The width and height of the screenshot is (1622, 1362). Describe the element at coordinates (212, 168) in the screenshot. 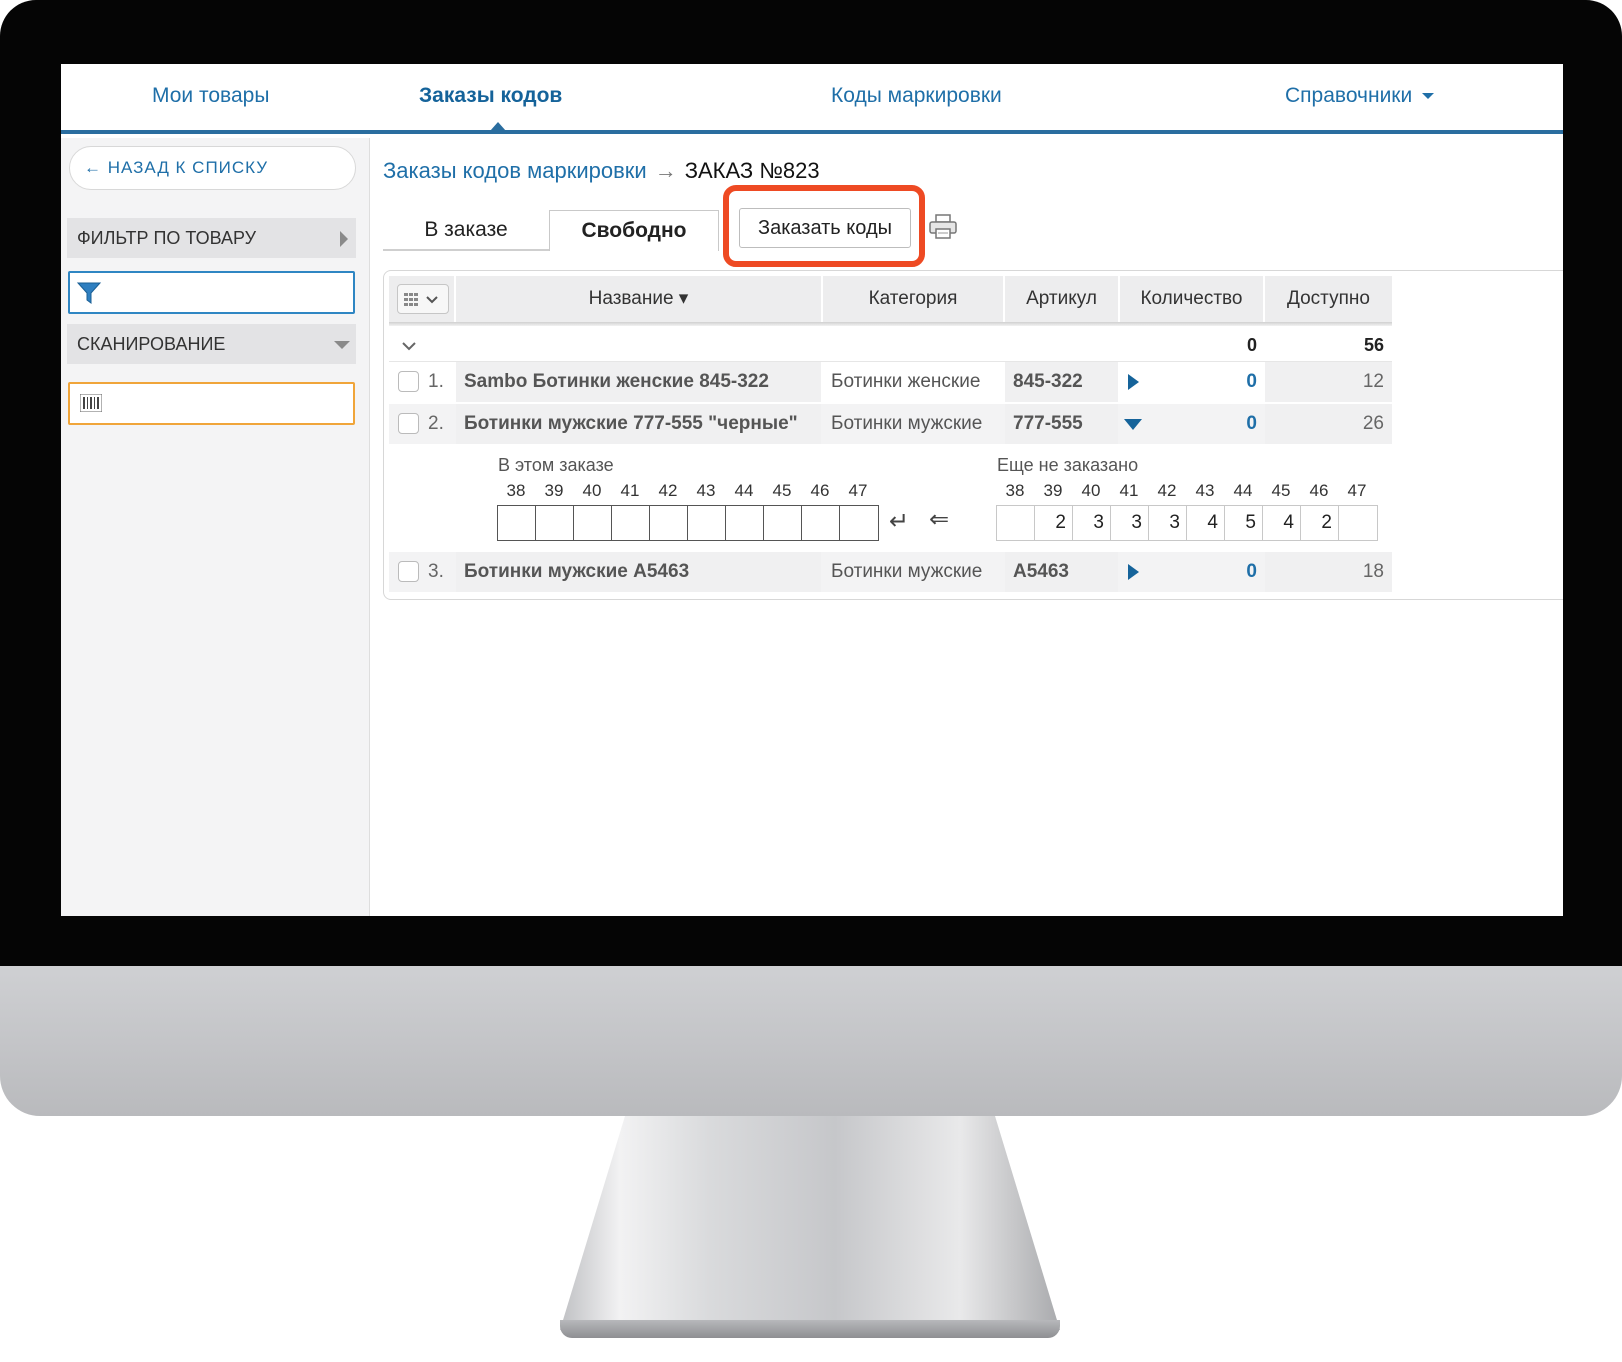

I see `back-to-list-button: ← НАЗАД К СПИСКУ` at that location.